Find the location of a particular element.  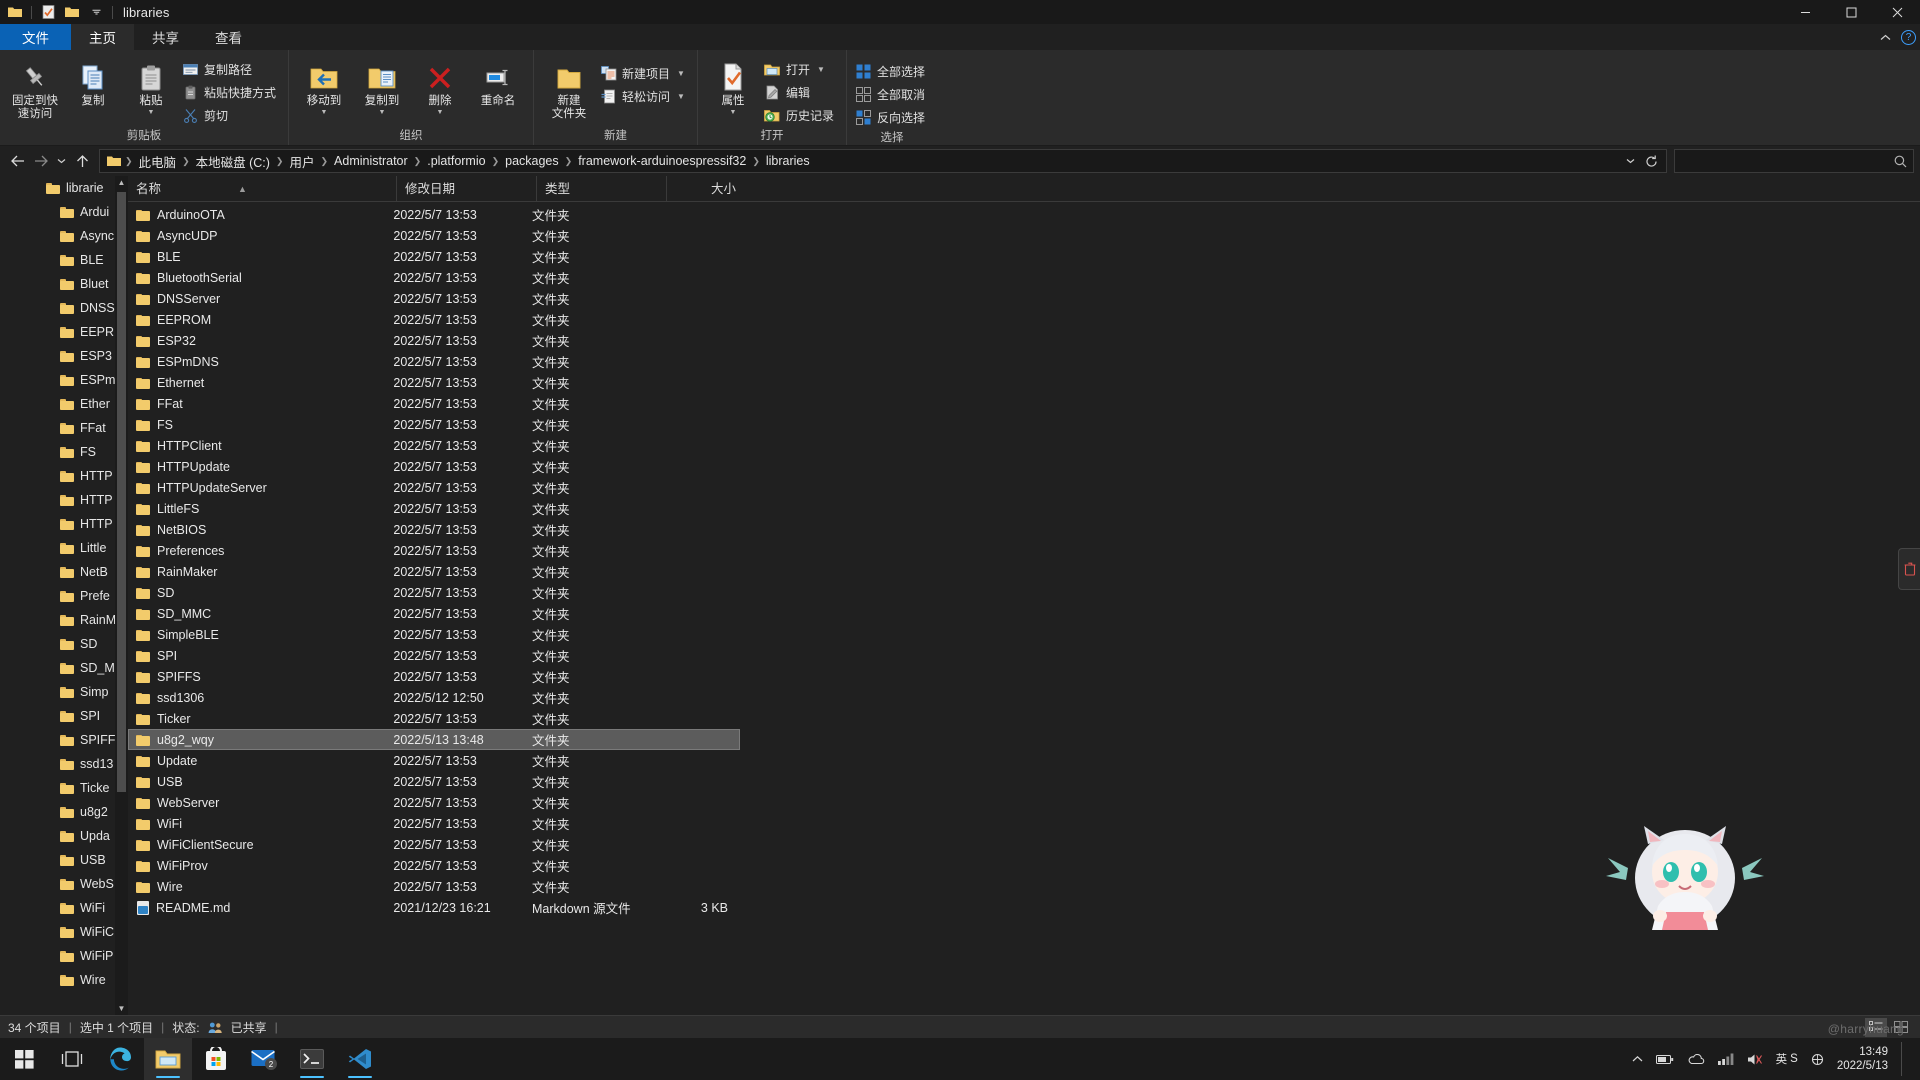

nav-tree-item: DNSS is located at coordinates (64, 308).